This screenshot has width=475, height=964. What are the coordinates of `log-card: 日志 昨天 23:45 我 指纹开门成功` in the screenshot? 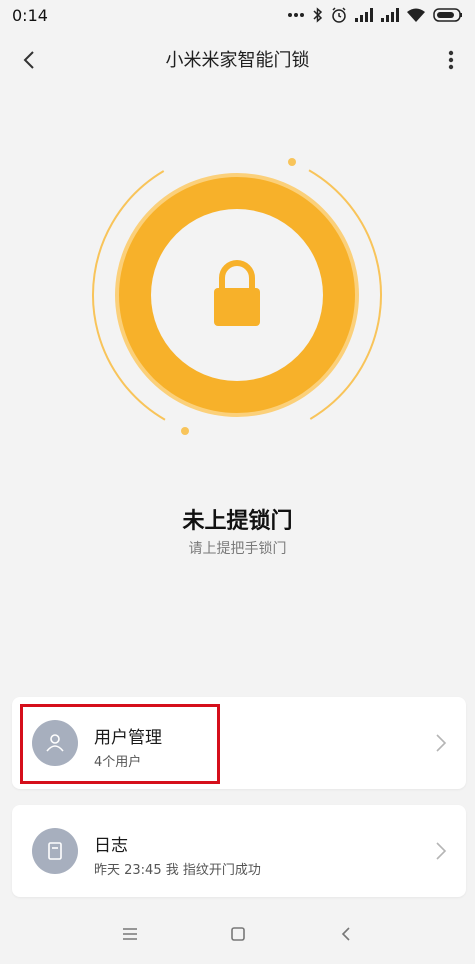 It's located at (239, 851).